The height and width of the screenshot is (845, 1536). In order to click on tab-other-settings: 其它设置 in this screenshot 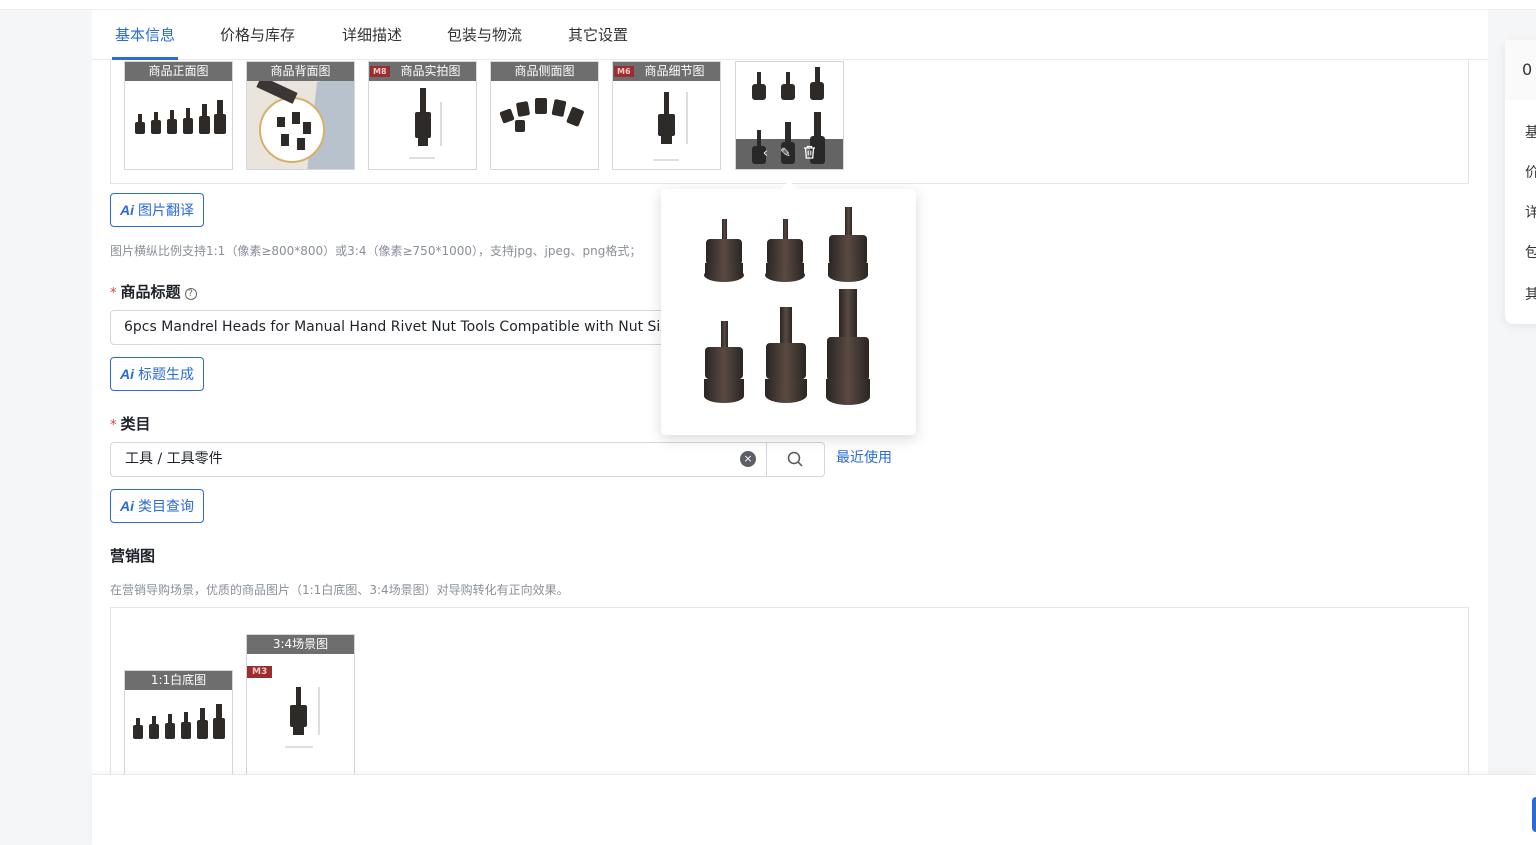, I will do `click(598, 34)`.